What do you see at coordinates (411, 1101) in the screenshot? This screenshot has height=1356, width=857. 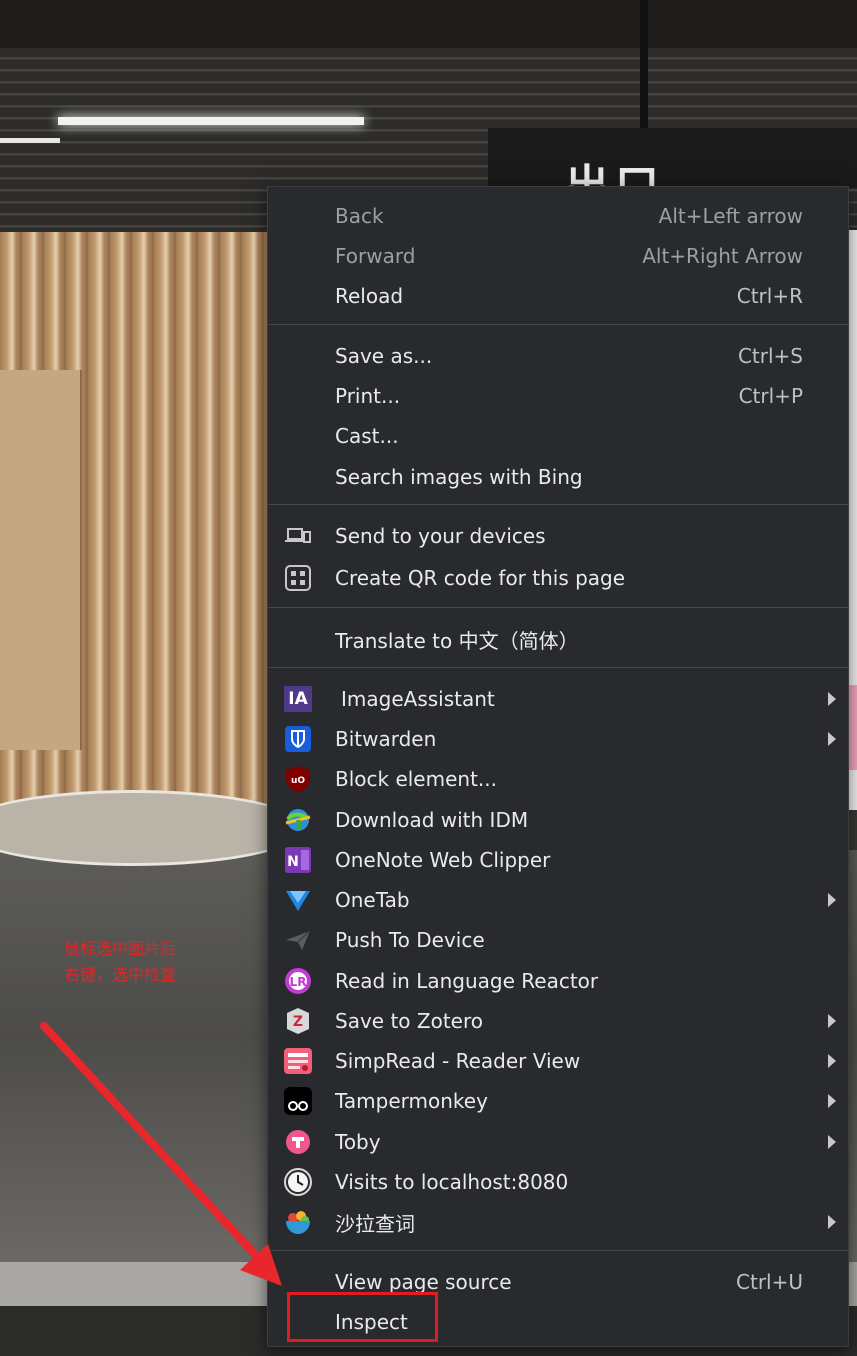 I see `menu-item-label: Tampermonkey` at bounding box center [411, 1101].